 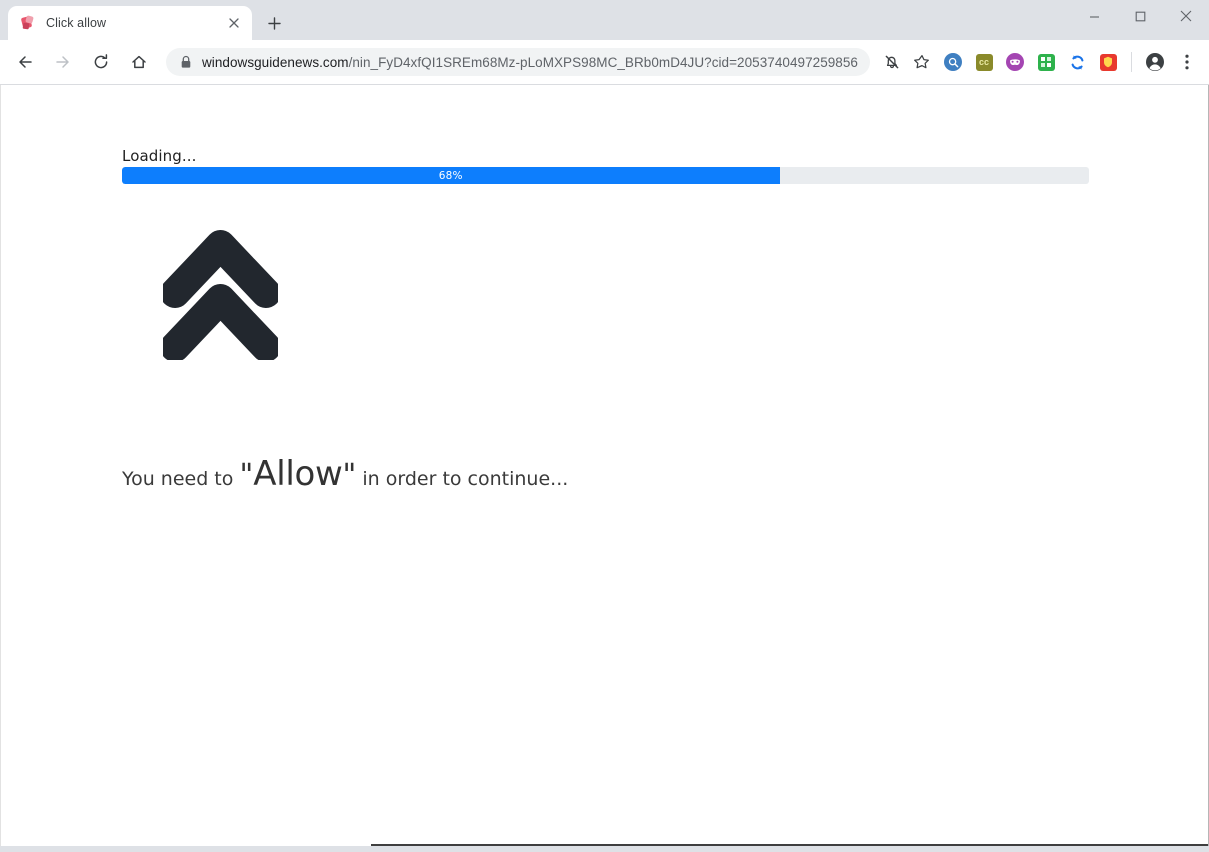 I want to click on notifications-blocked-icon, so click(x=892, y=62).